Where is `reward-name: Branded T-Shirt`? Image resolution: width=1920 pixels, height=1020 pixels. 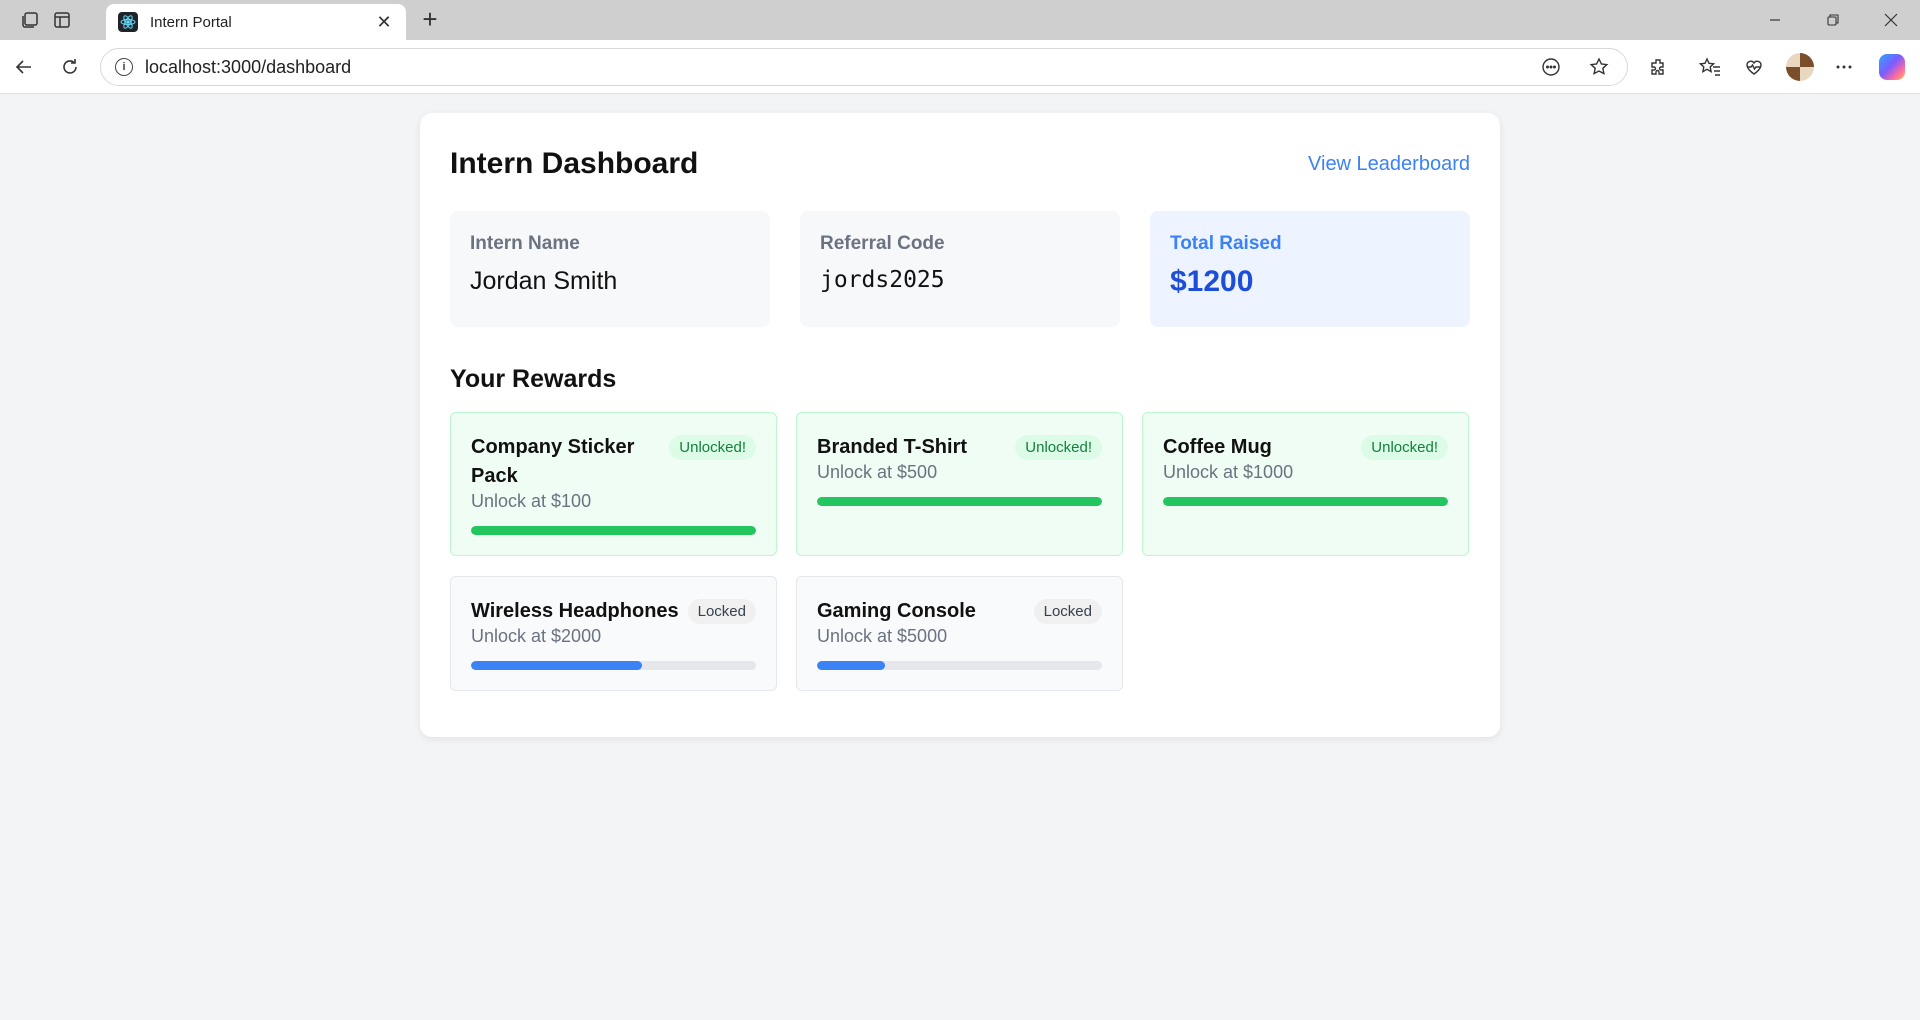
reward-name: Branded T-Shirt is located at coordinates (892, 447).